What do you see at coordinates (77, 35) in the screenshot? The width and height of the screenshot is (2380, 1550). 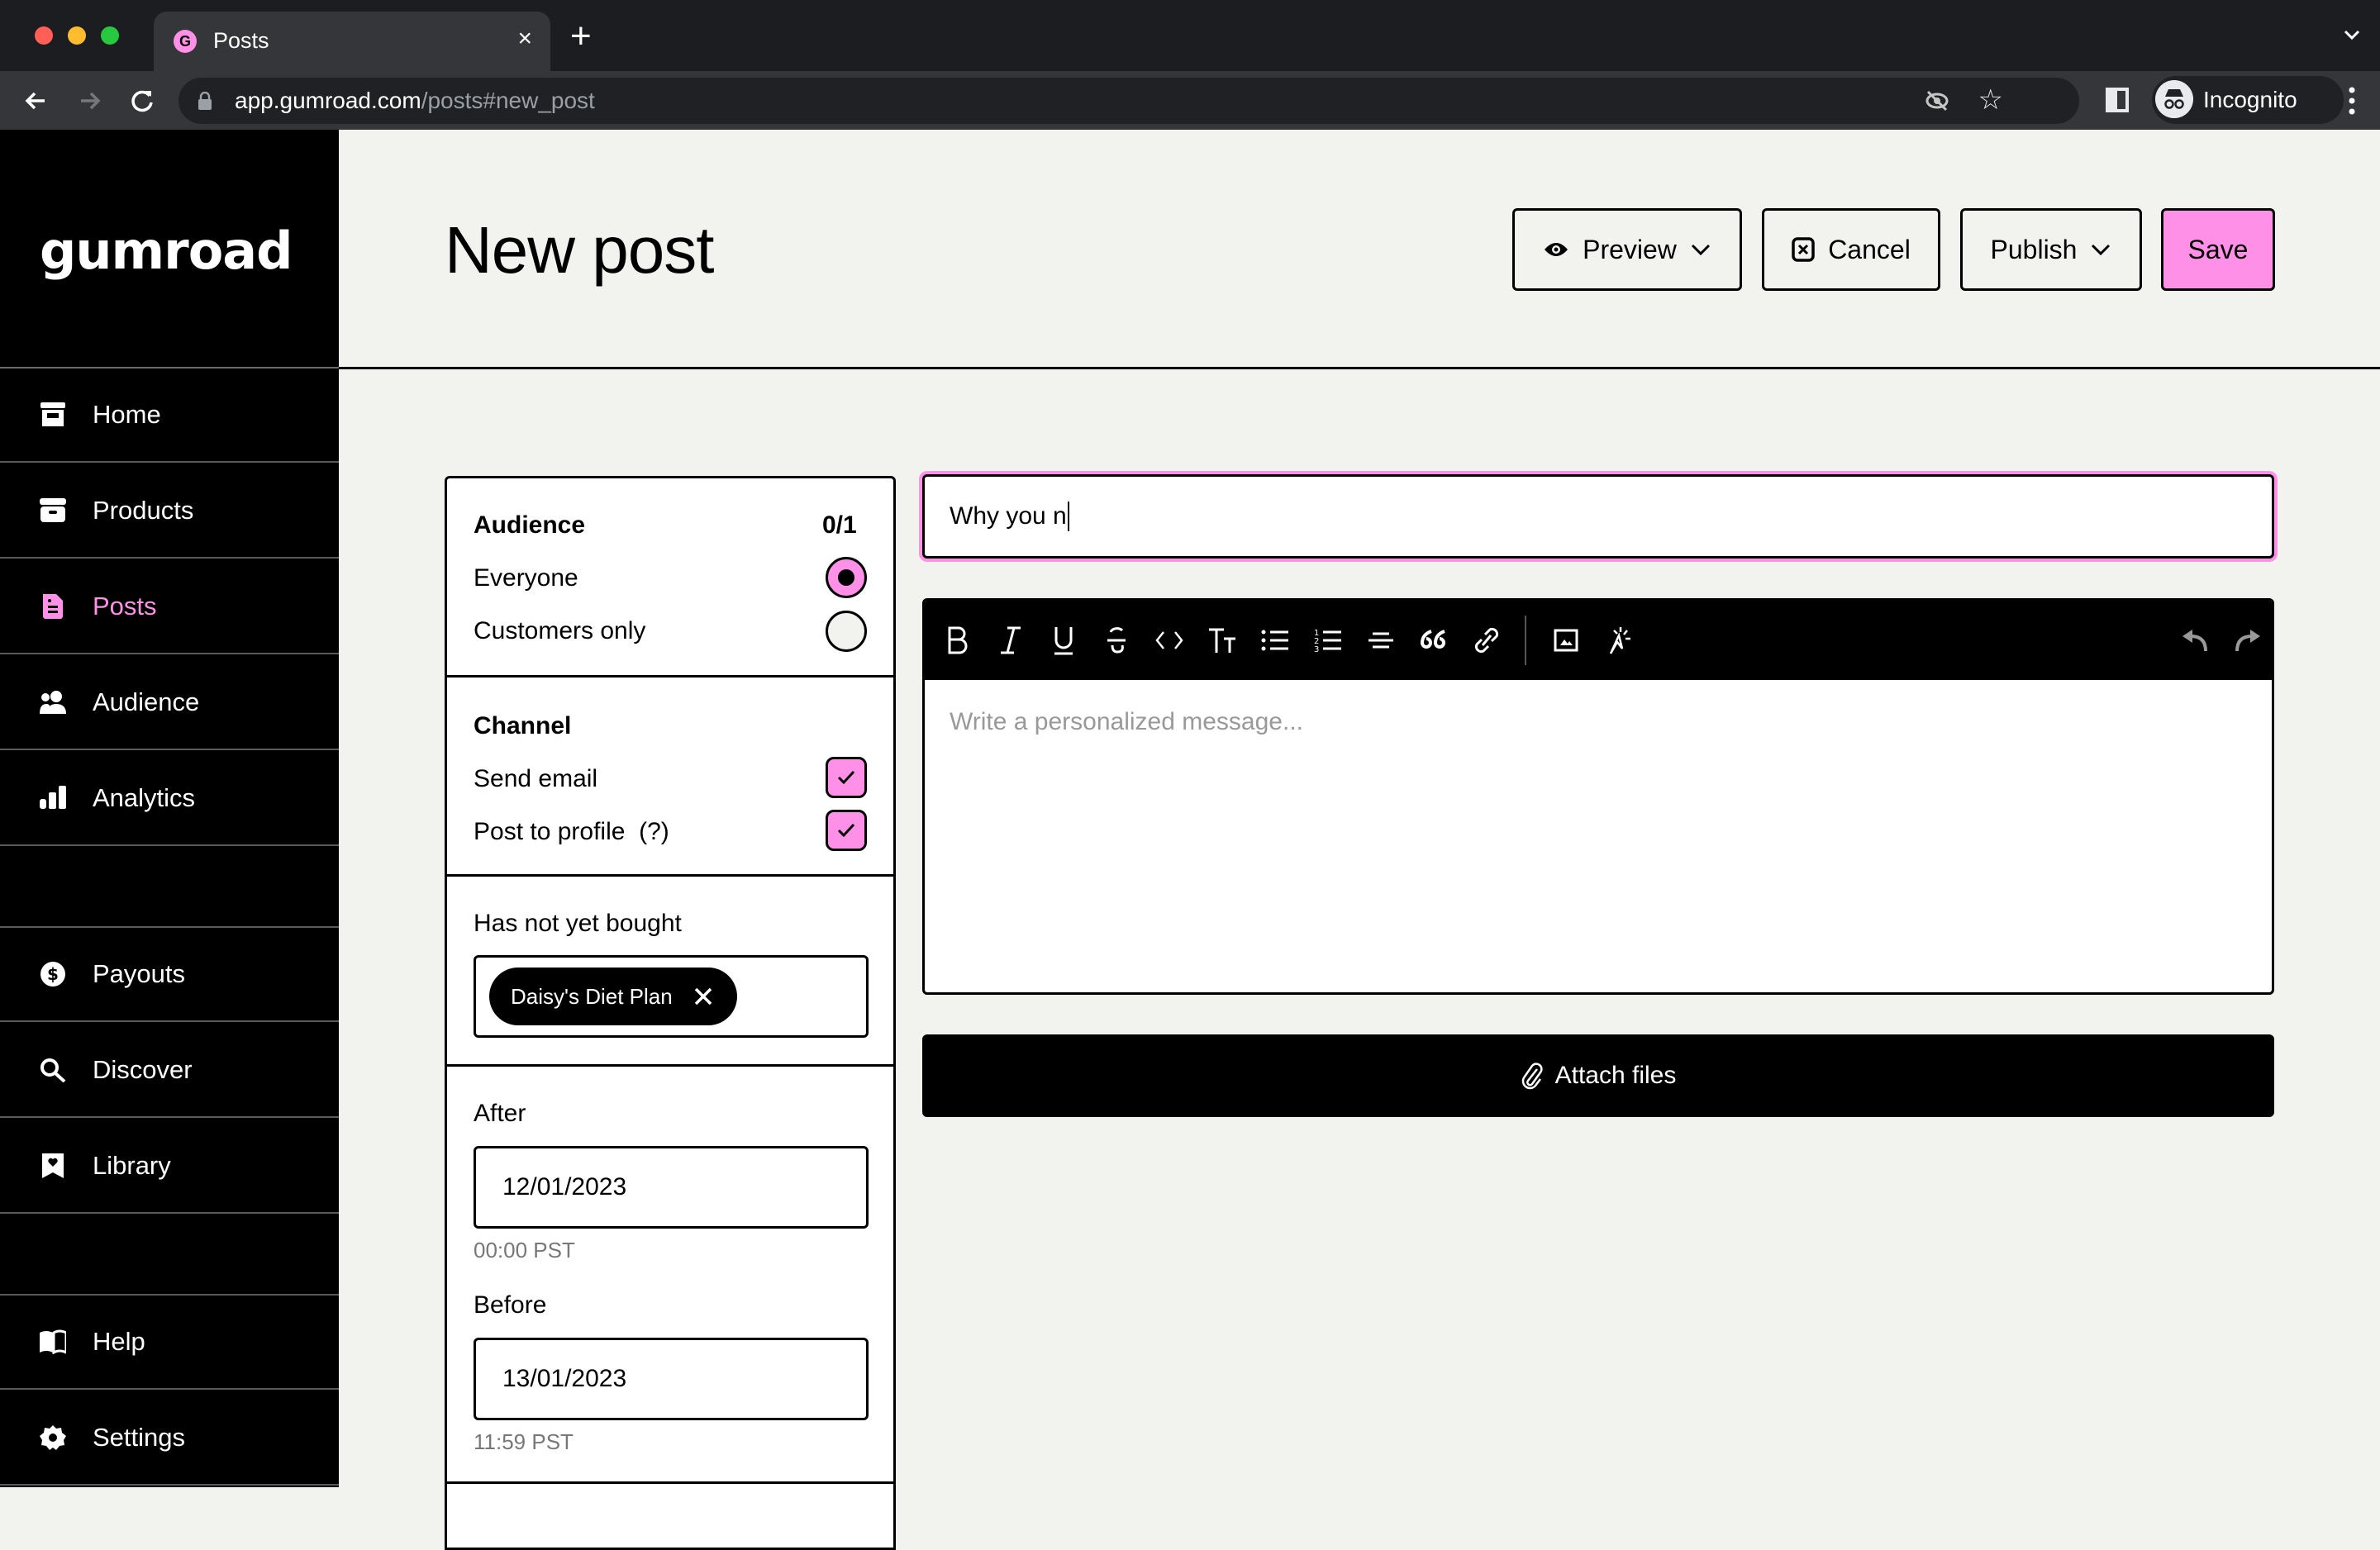 I see `window-minimize-button` at bounding box center [77, 35].